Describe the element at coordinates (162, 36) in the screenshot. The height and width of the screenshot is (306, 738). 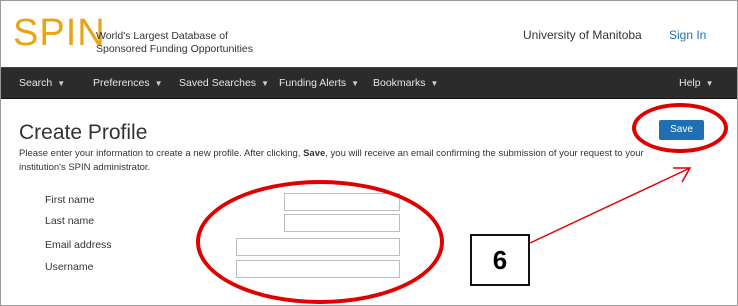
I see `tagline-line-1: World's Largest Database of` at that location.